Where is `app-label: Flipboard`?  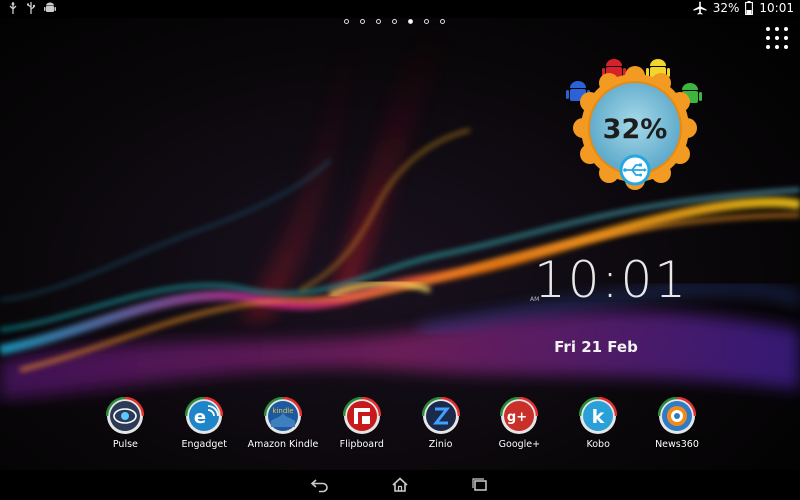 app-label: Flipboard is located at coordinates (361, 444).